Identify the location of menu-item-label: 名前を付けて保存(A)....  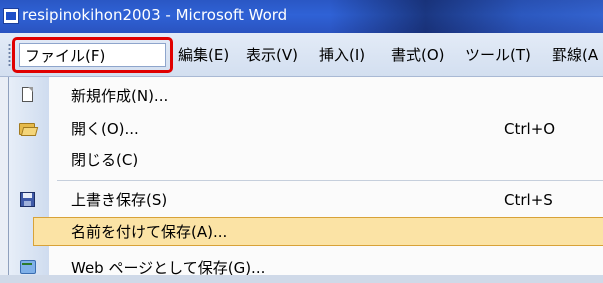
(149, 232).